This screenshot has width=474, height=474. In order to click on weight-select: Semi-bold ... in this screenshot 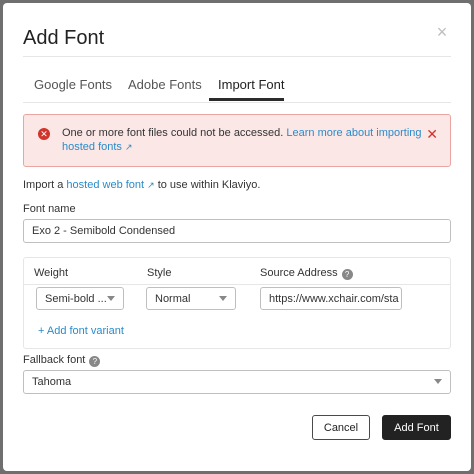, I will do `click(80, 298)`.